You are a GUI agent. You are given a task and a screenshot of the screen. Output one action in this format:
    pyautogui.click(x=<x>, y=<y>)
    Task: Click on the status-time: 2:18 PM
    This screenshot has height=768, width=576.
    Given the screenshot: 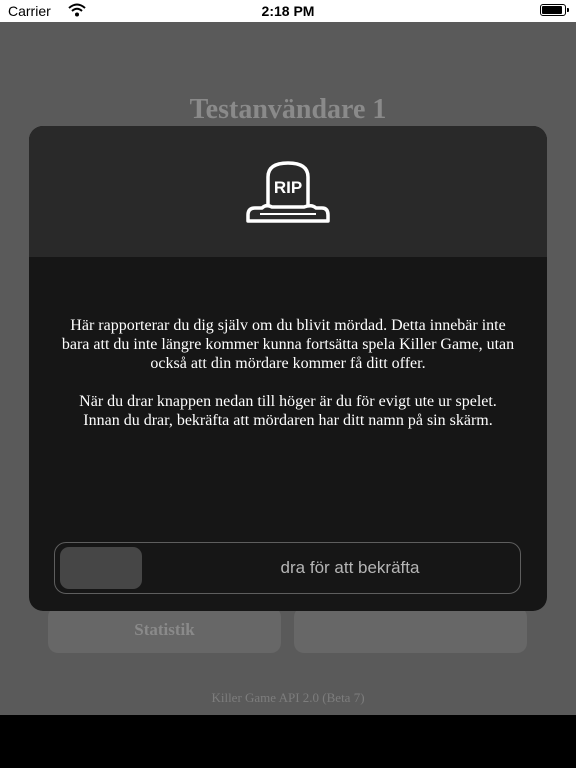 What is the action you would take?
    pyautogui.click(x=288, y=11)
    